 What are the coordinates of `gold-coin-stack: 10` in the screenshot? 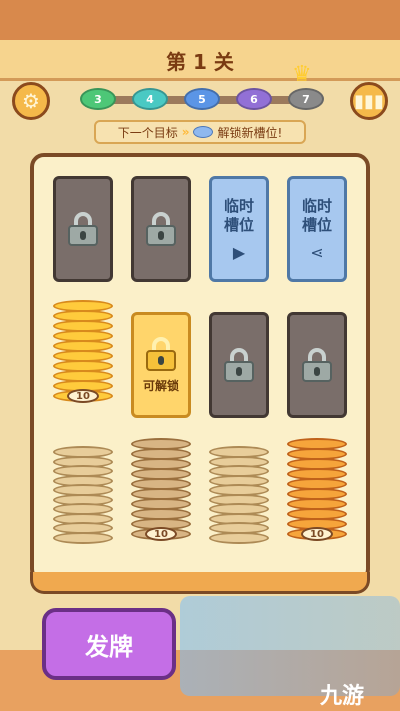 It's located at (83, 360).